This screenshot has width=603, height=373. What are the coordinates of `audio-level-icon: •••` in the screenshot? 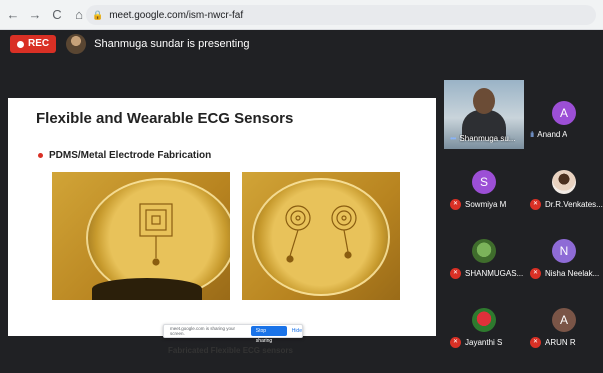 It's located at (453, 138).